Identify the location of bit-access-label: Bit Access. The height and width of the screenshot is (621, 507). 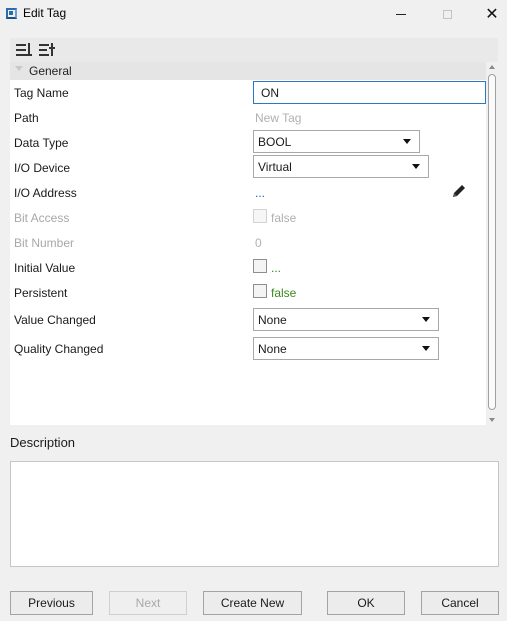
(42, 218).